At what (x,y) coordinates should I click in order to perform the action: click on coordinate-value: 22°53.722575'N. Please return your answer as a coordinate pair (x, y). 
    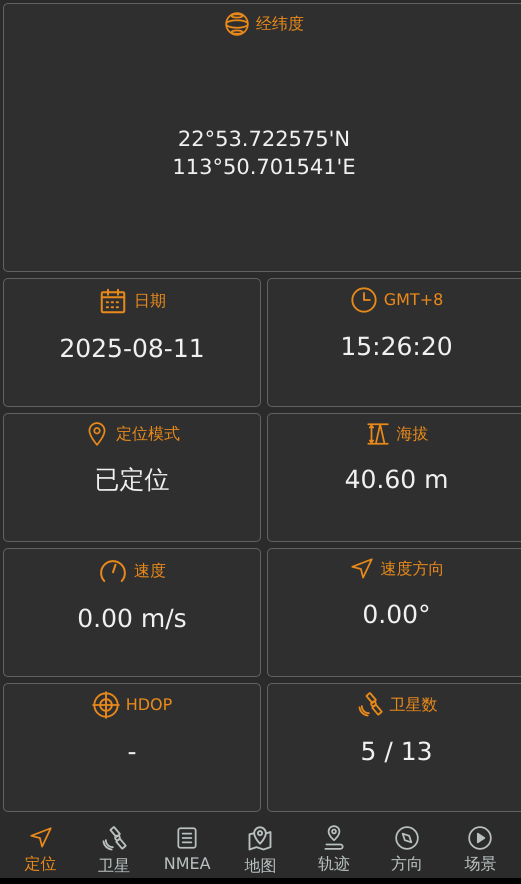
    Looking at the image, I should click on (264, 139).